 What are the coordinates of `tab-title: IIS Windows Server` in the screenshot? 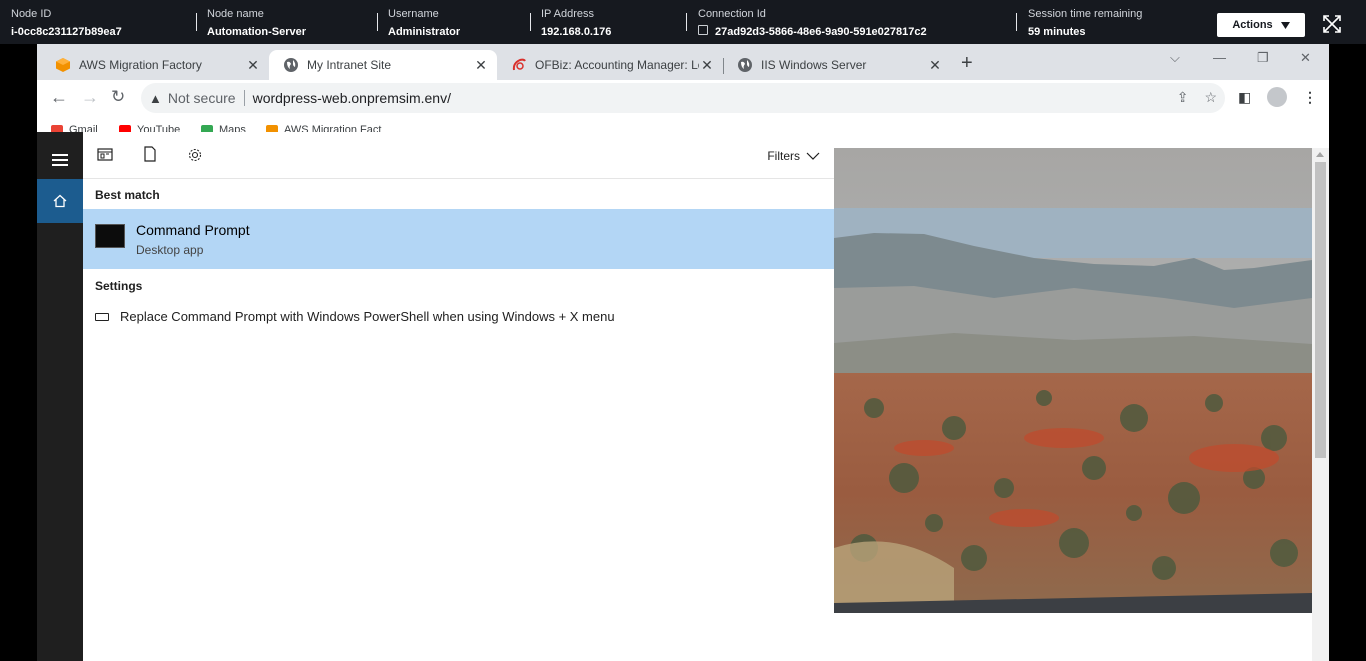 It's located at (814, 65).